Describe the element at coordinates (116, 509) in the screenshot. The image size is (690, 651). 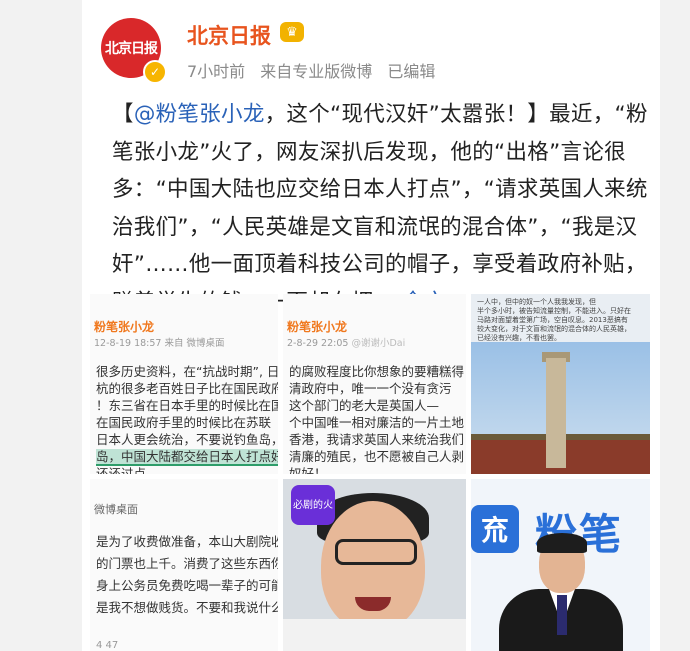
I see `screenshot-source: 微博桌面` at that location.